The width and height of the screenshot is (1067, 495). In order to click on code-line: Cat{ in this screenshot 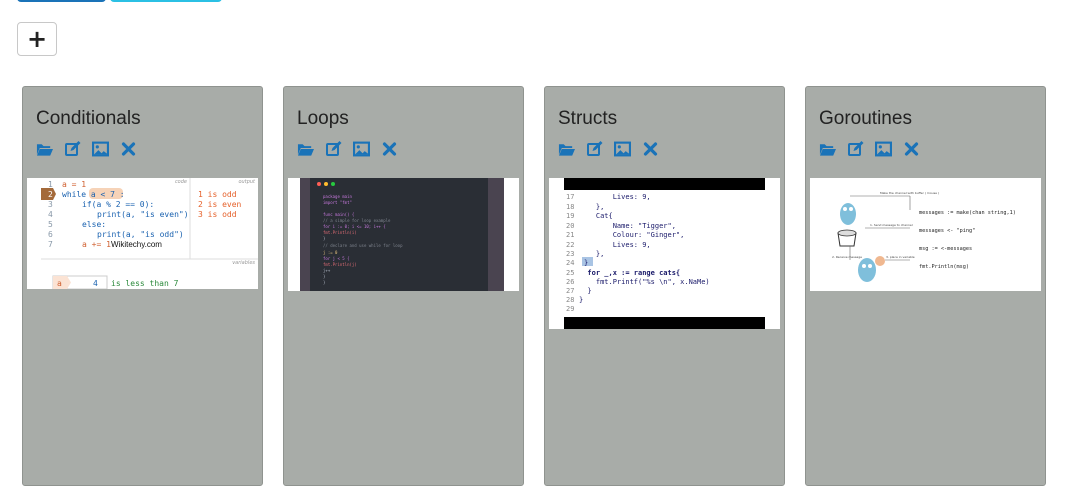, I will do `click(596, 216)`.